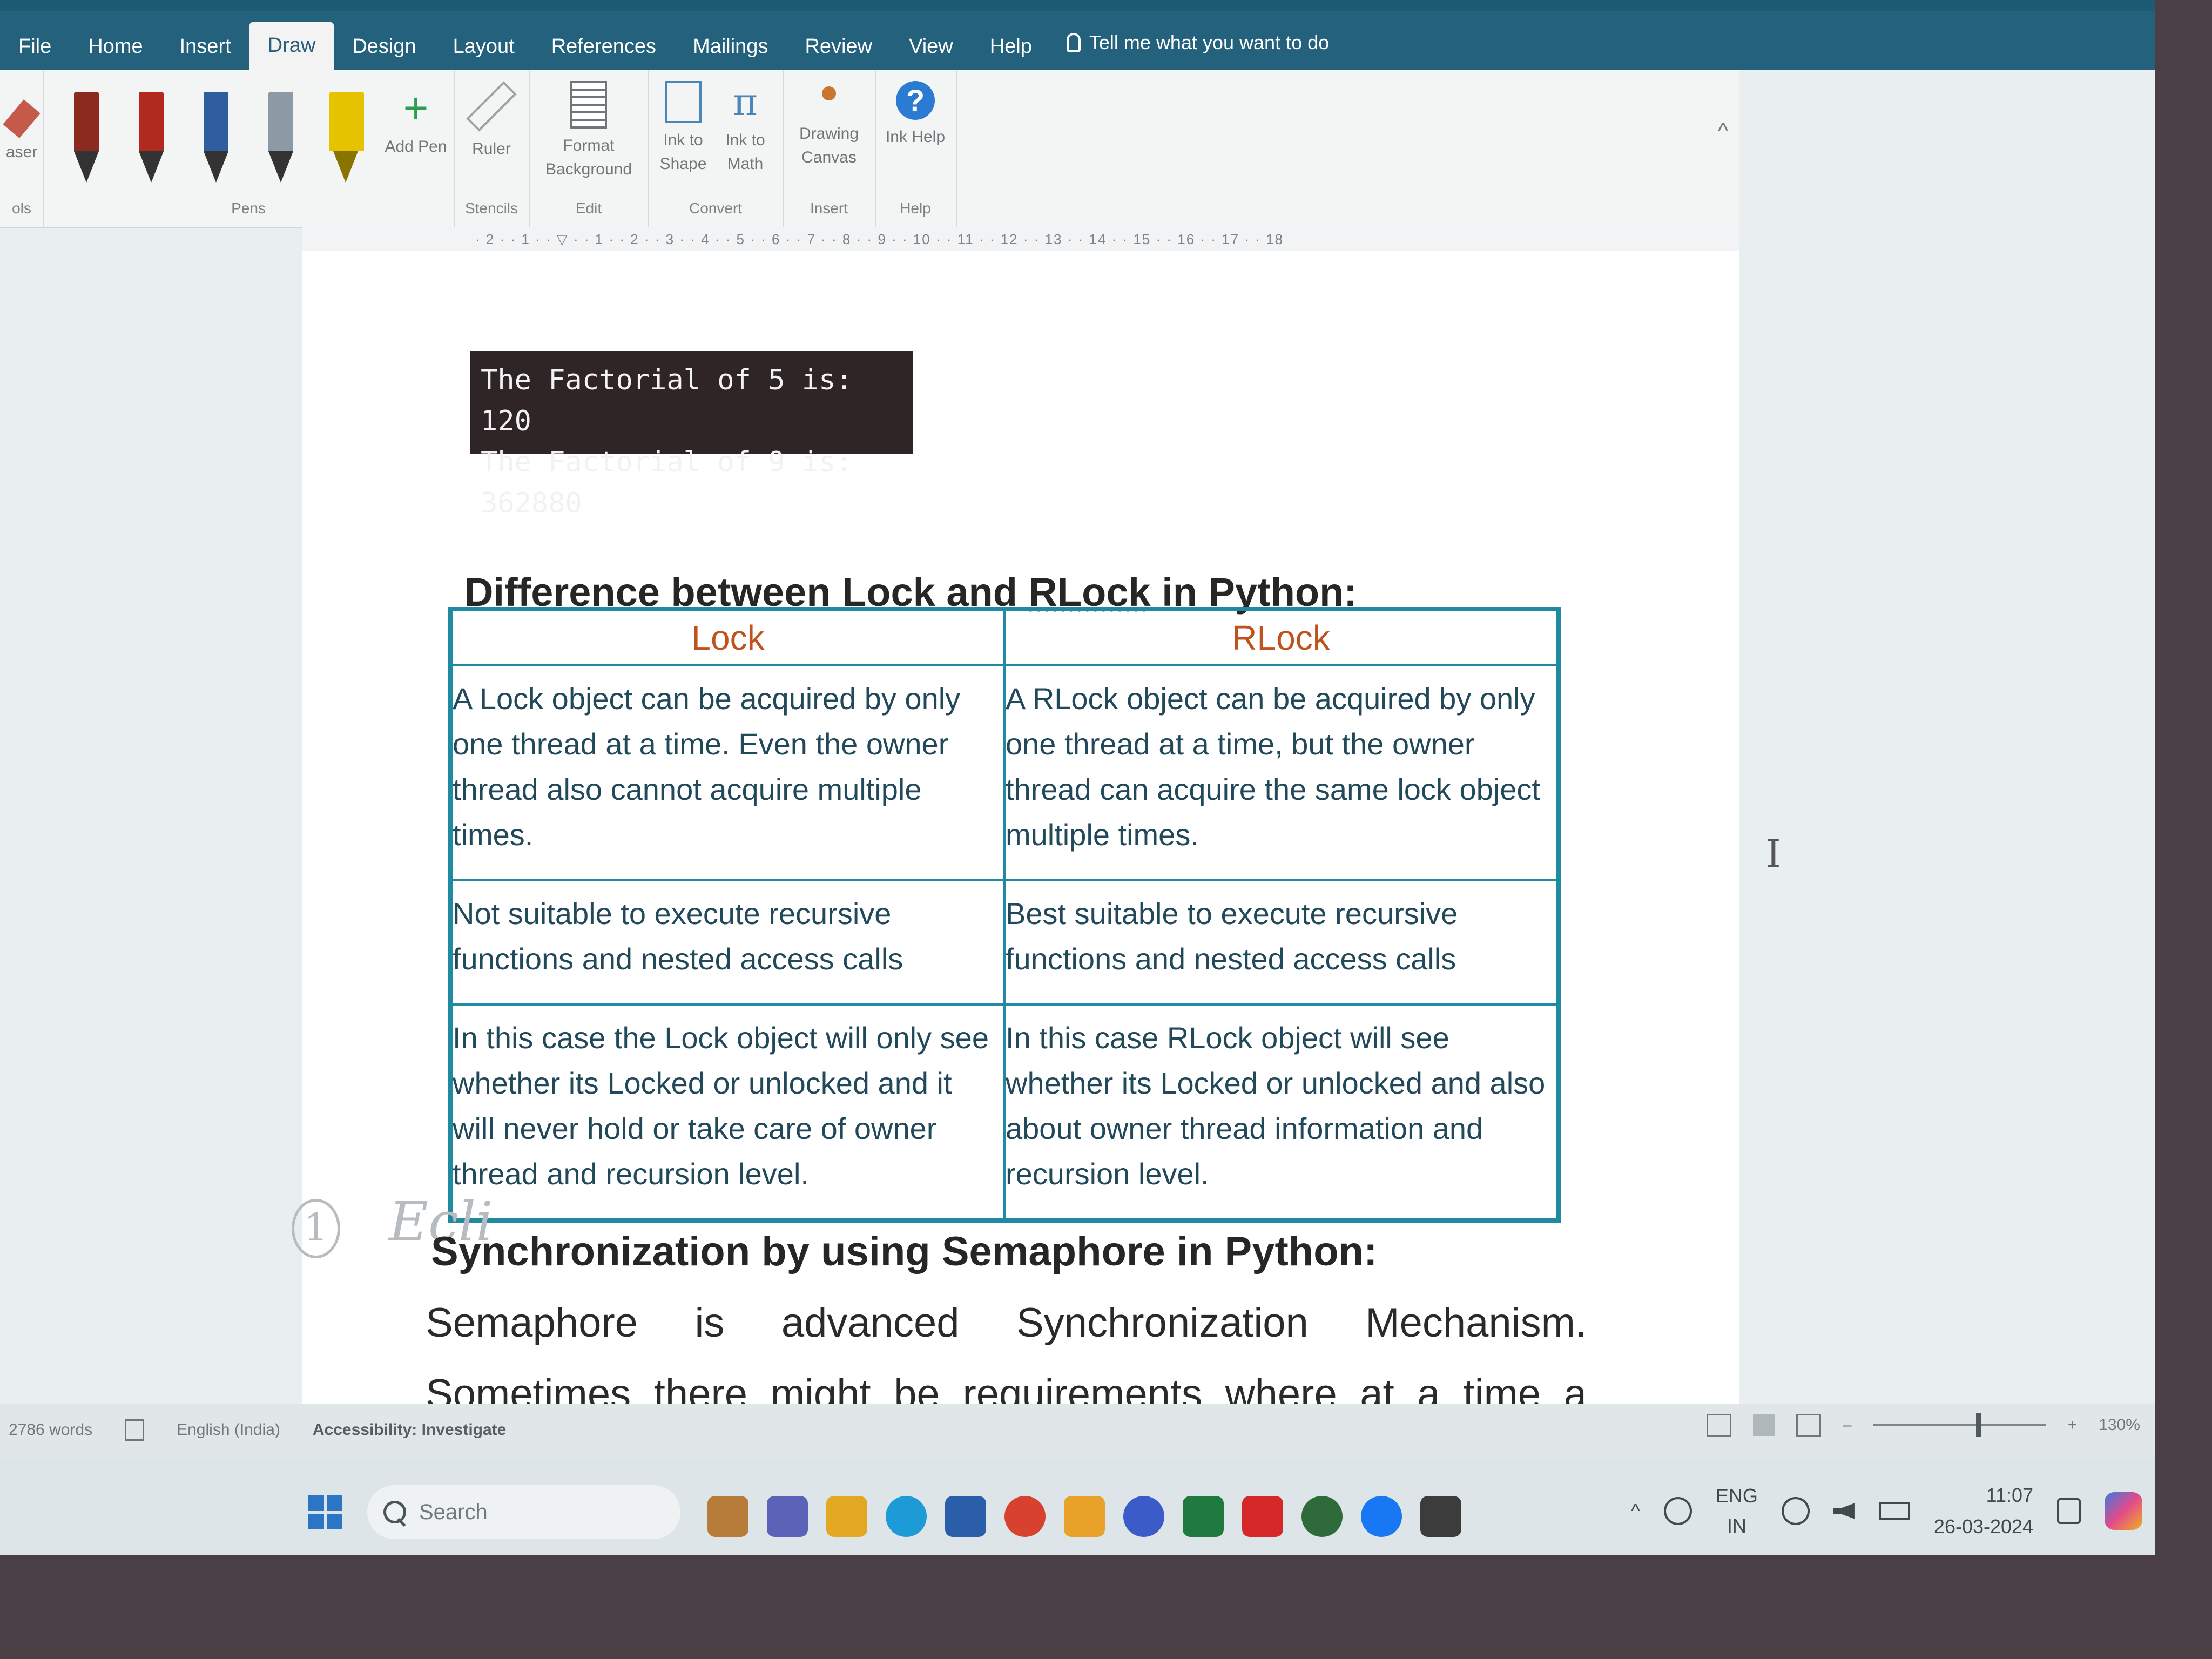 The height and width of the screenshot is (1659, 2212). I want to click on ruler-icon, so click(491, 106).